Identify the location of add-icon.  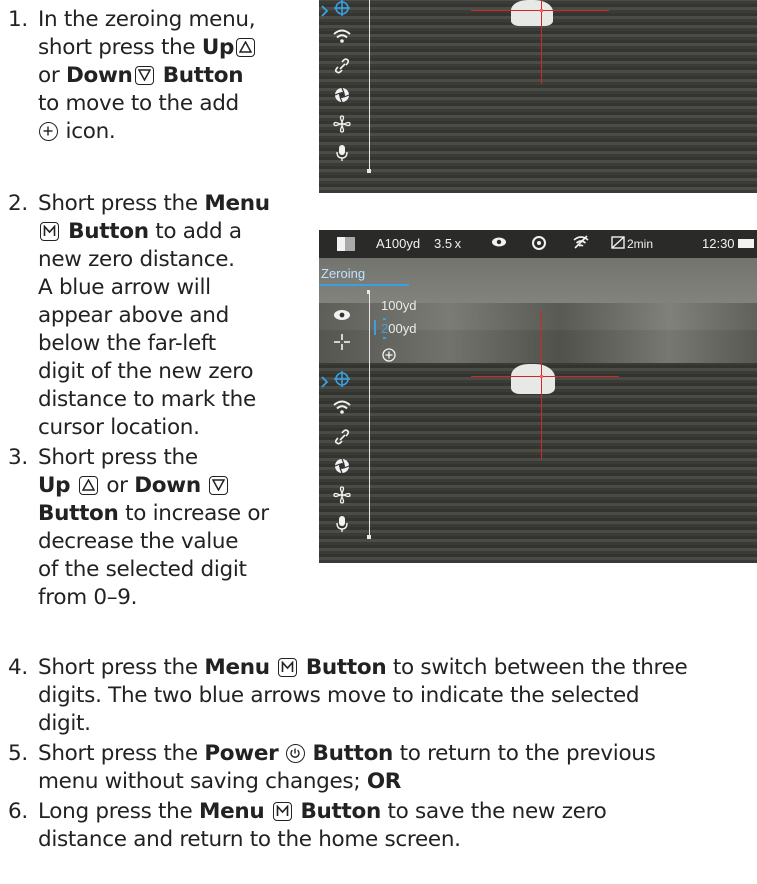
(48, 131).